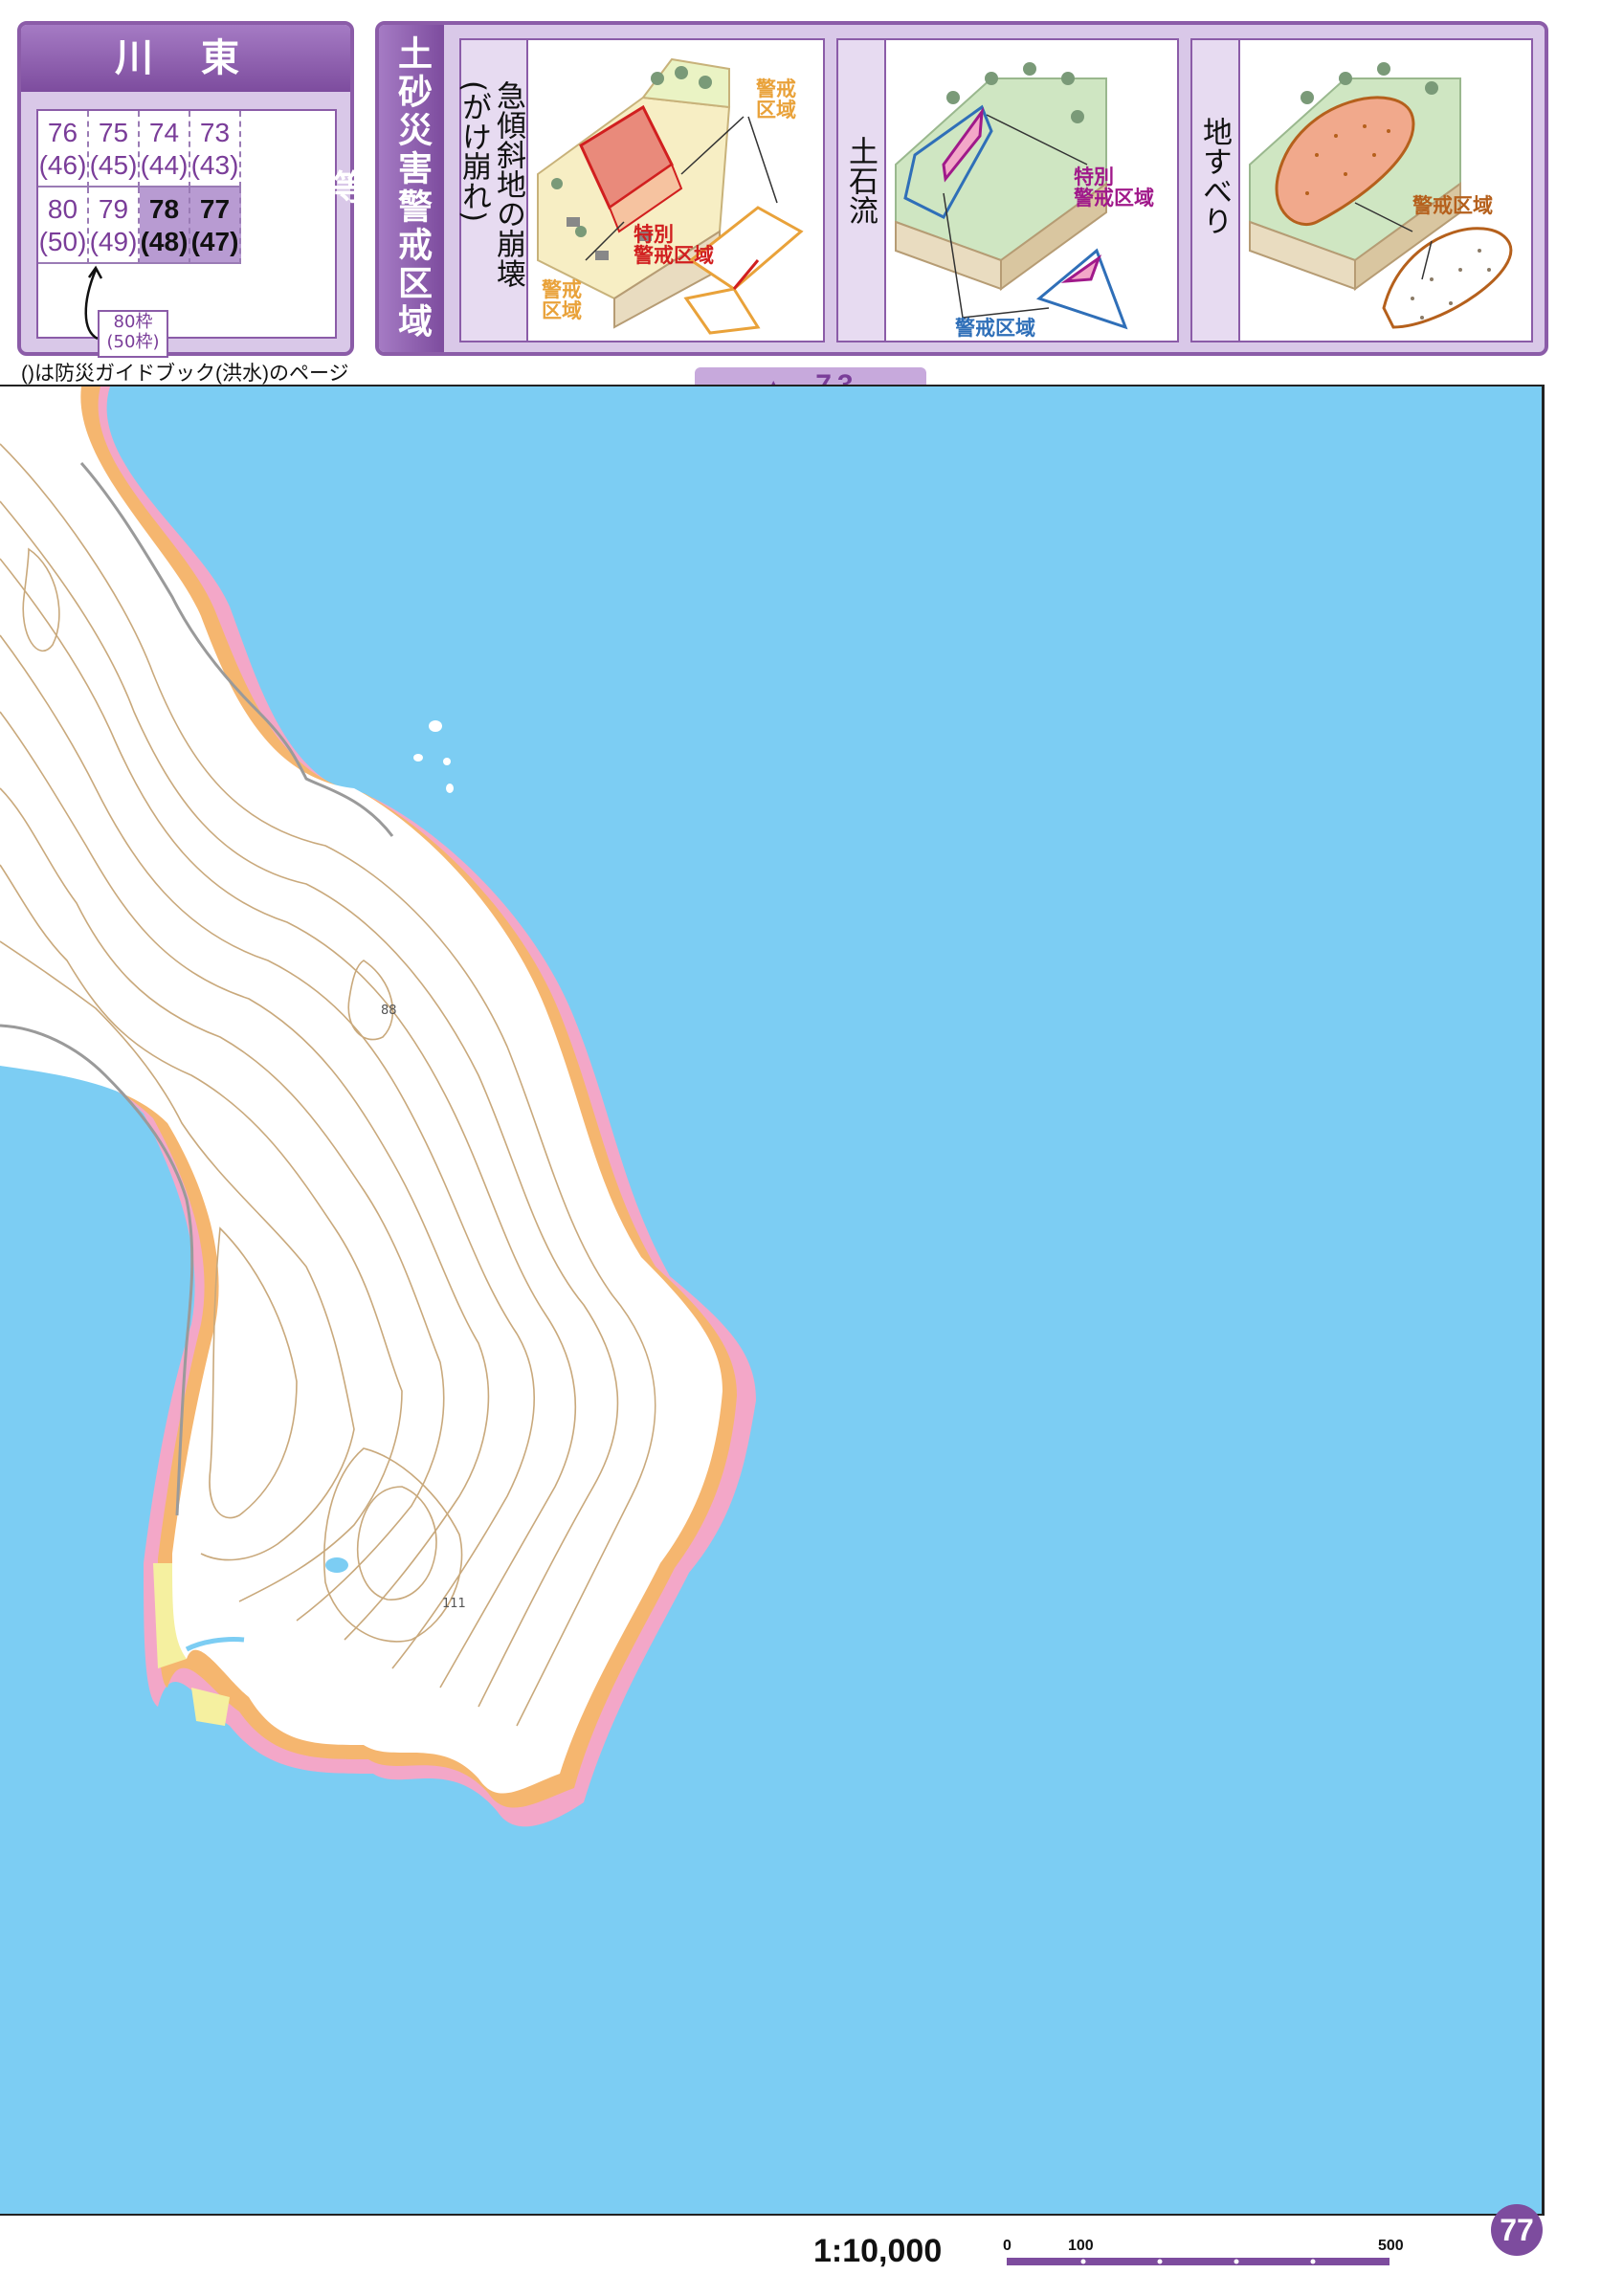  Describe the element at coordinates (670, 196) in the screenshot. I see `cliff-collapse-illustration: 警戒 区域 特別 警戒区域 警戒 区域` at that location.